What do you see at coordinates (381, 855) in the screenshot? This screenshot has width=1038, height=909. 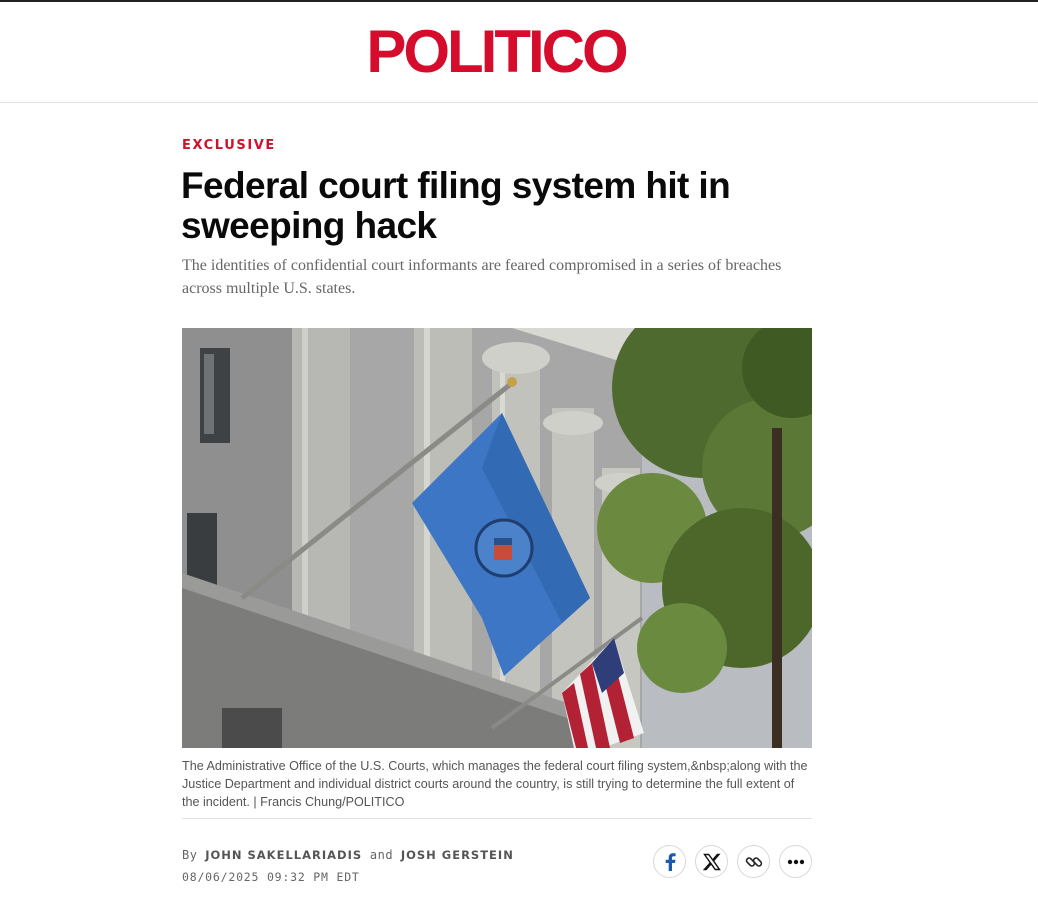 I see `byline-joiner: and` at bounding box center [381, 855].